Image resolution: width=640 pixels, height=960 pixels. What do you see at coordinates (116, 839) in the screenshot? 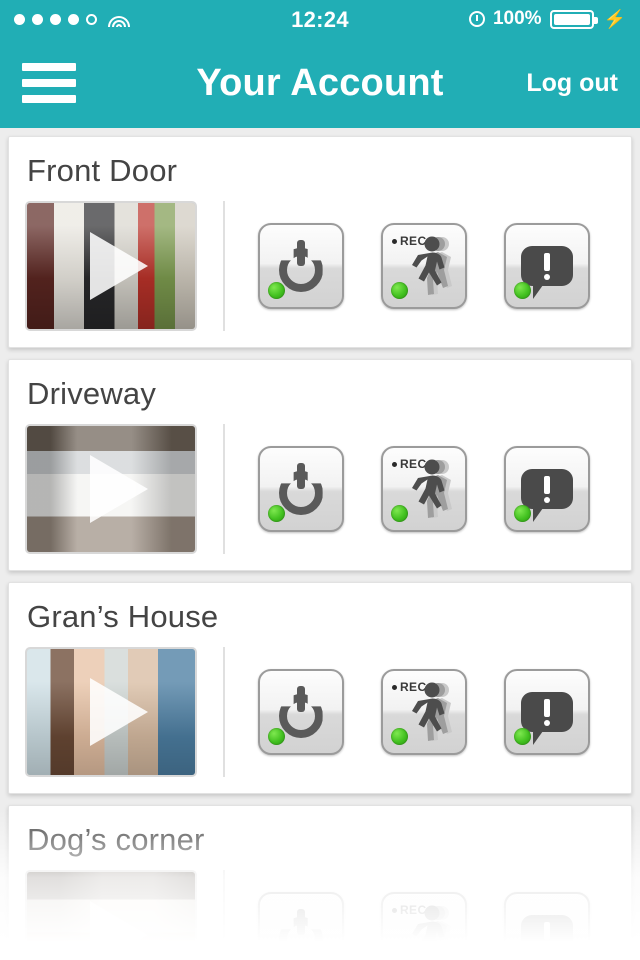
I see `camera-name: Dog’s corner` at bounding box center [116, 839].